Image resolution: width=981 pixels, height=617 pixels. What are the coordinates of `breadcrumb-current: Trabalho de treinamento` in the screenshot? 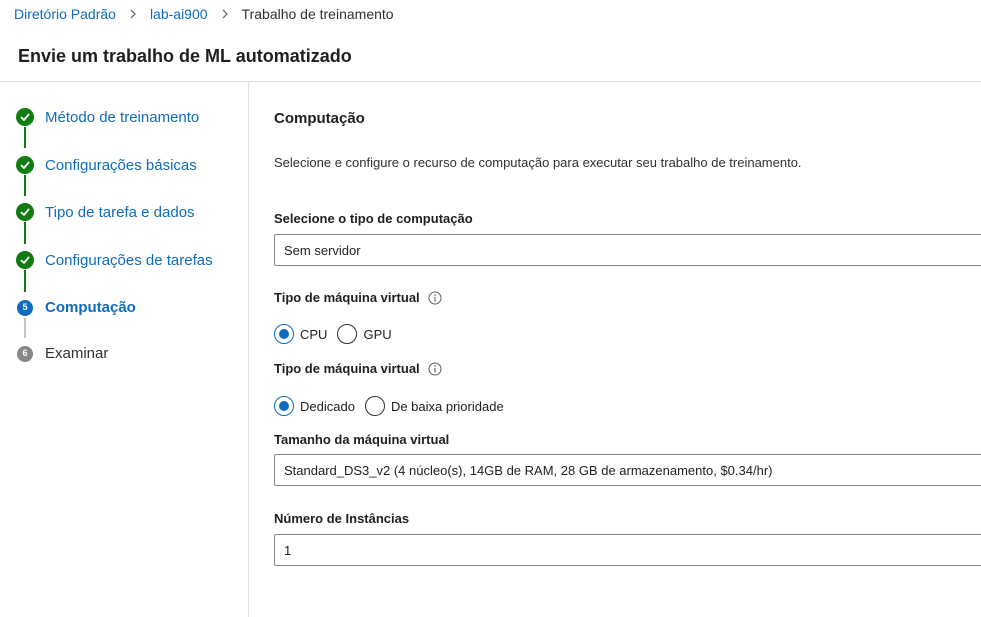 It's located at (317, 14).